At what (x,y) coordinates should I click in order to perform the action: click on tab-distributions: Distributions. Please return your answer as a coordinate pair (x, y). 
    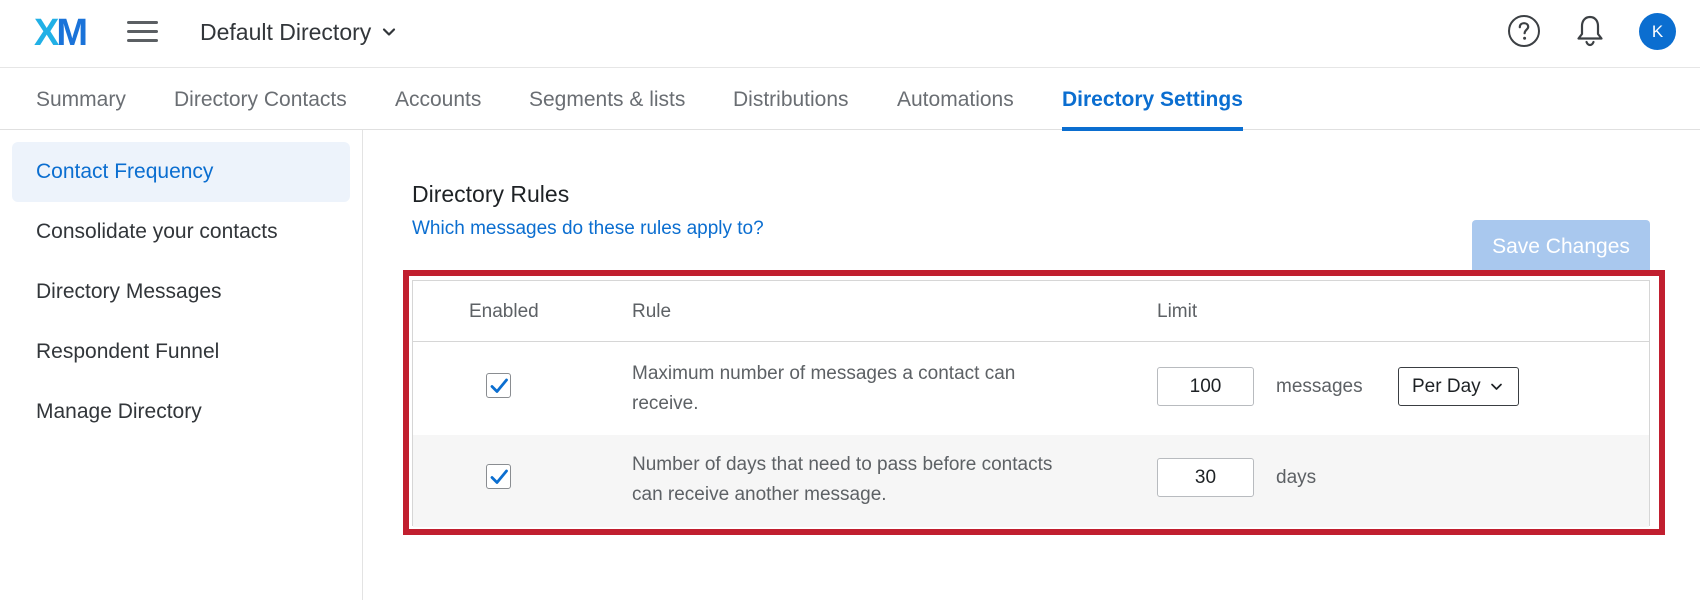
    Looking at the image, I should click on (791, 99).